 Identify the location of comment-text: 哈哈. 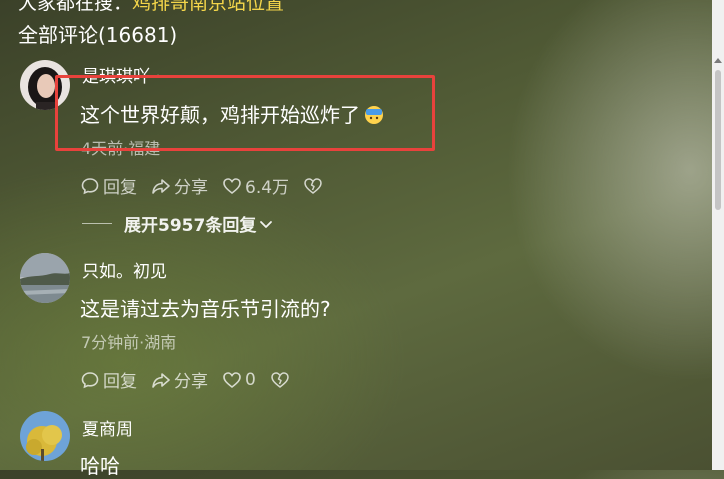
(100, 466).